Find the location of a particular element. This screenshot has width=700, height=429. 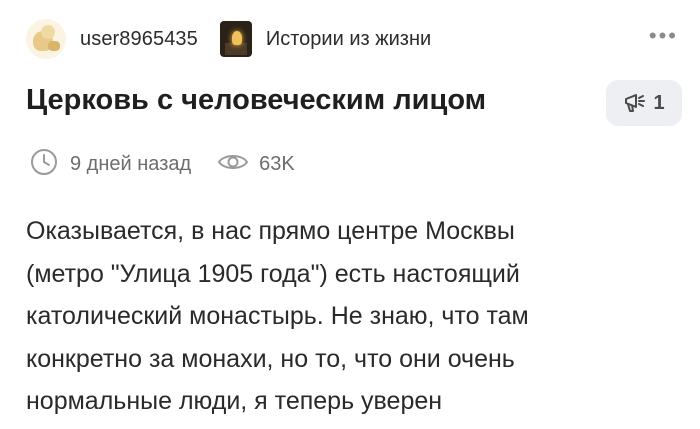

post-title: Церковь с человеческим лицом is located at coordinates (306, 100).